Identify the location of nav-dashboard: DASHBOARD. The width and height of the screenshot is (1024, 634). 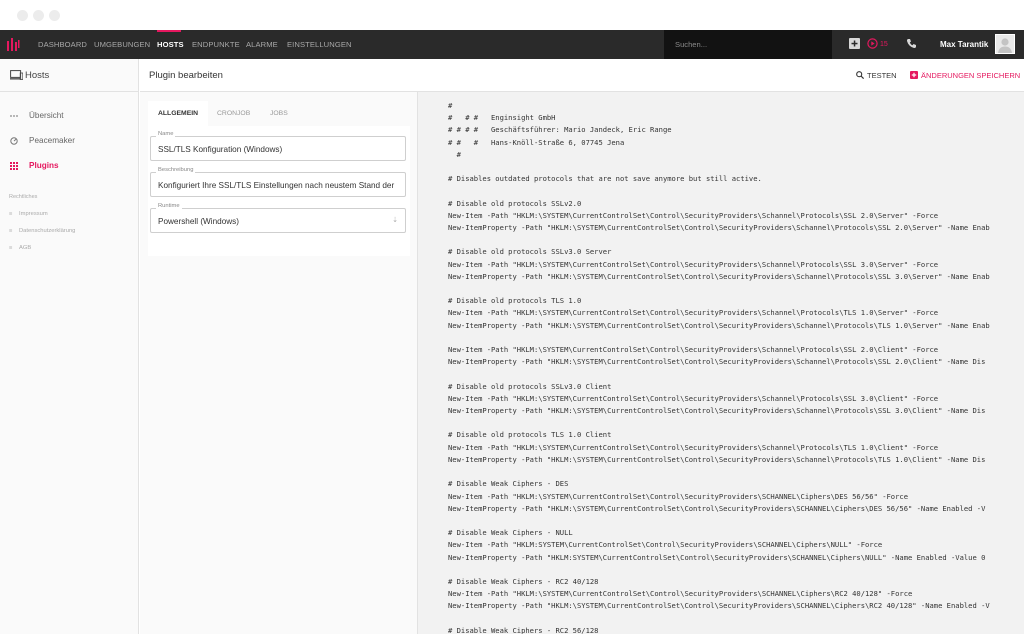
(62, 44).